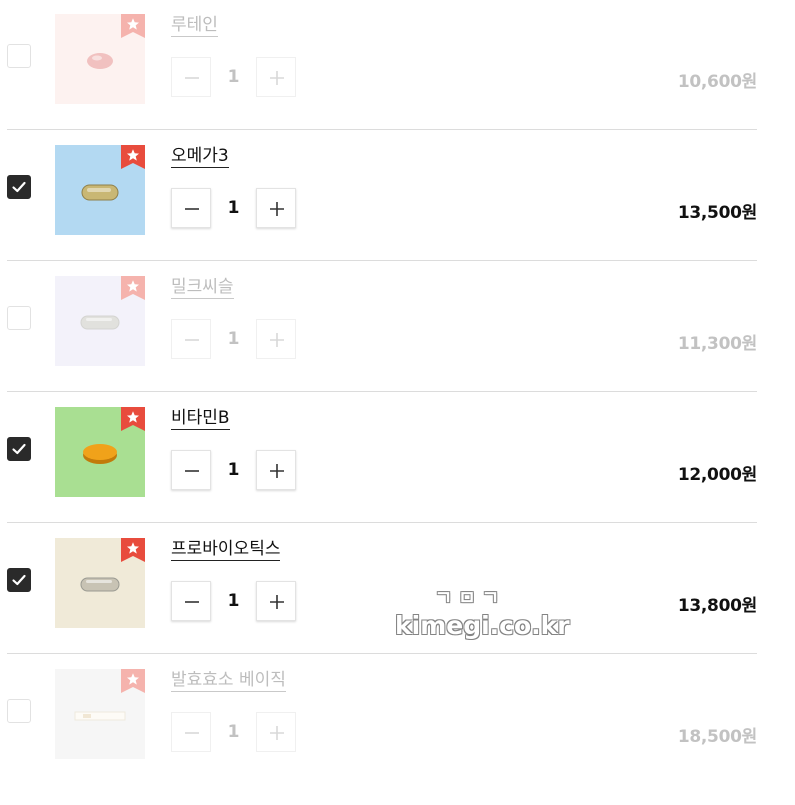 The image size is (795, 805). What do you see at coordinates (717, 737) in the screenshot?
I see `item-price: 18,500원` at bounding box center [717, 737].